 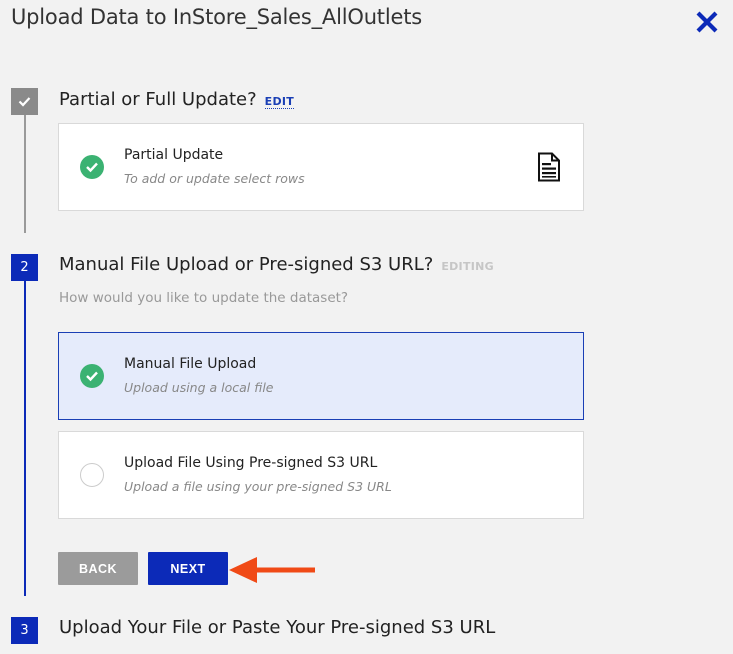 I want to click on annotation-arrow-icon, so click(x=272, y=570).